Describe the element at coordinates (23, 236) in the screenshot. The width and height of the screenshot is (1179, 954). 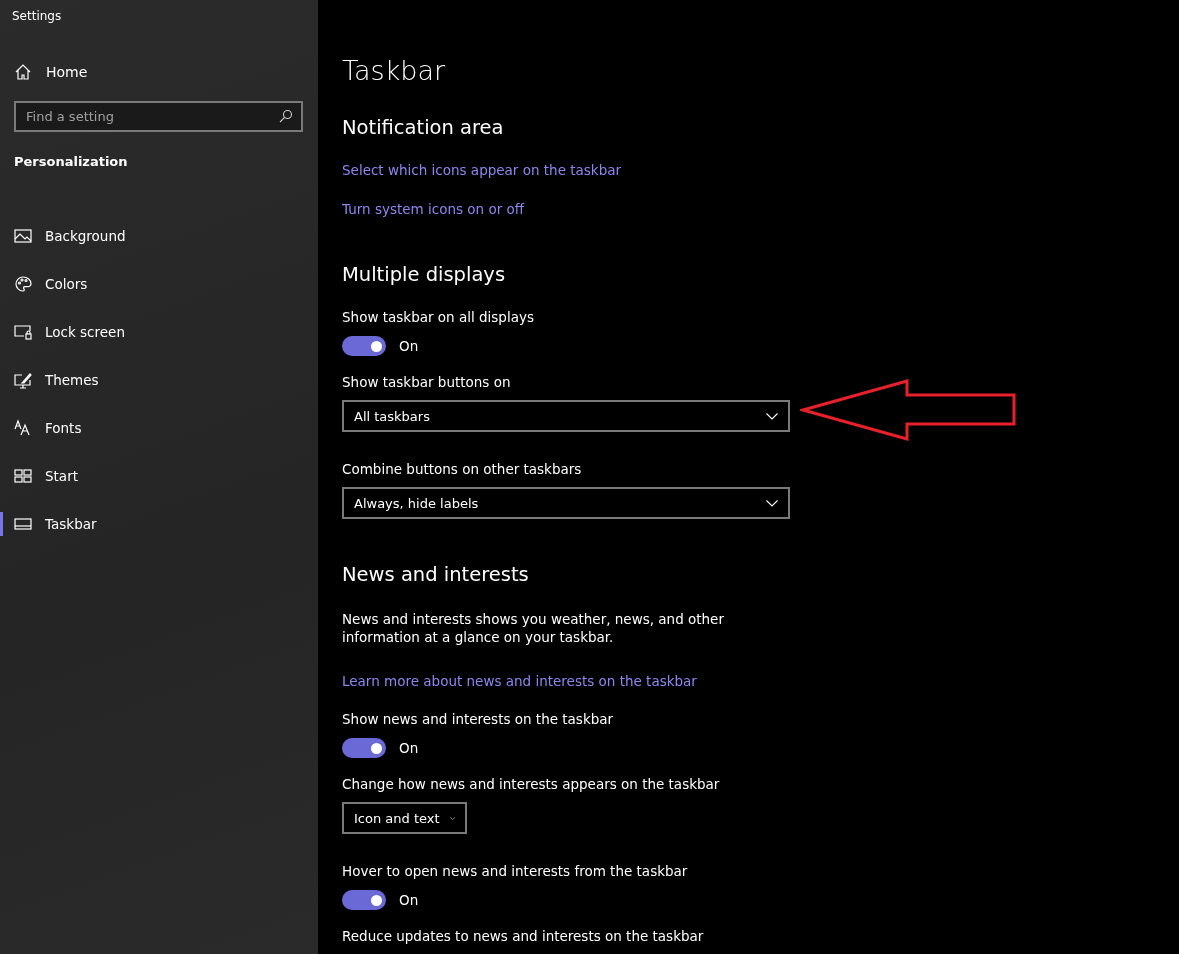
I see `image-icon` at that location.